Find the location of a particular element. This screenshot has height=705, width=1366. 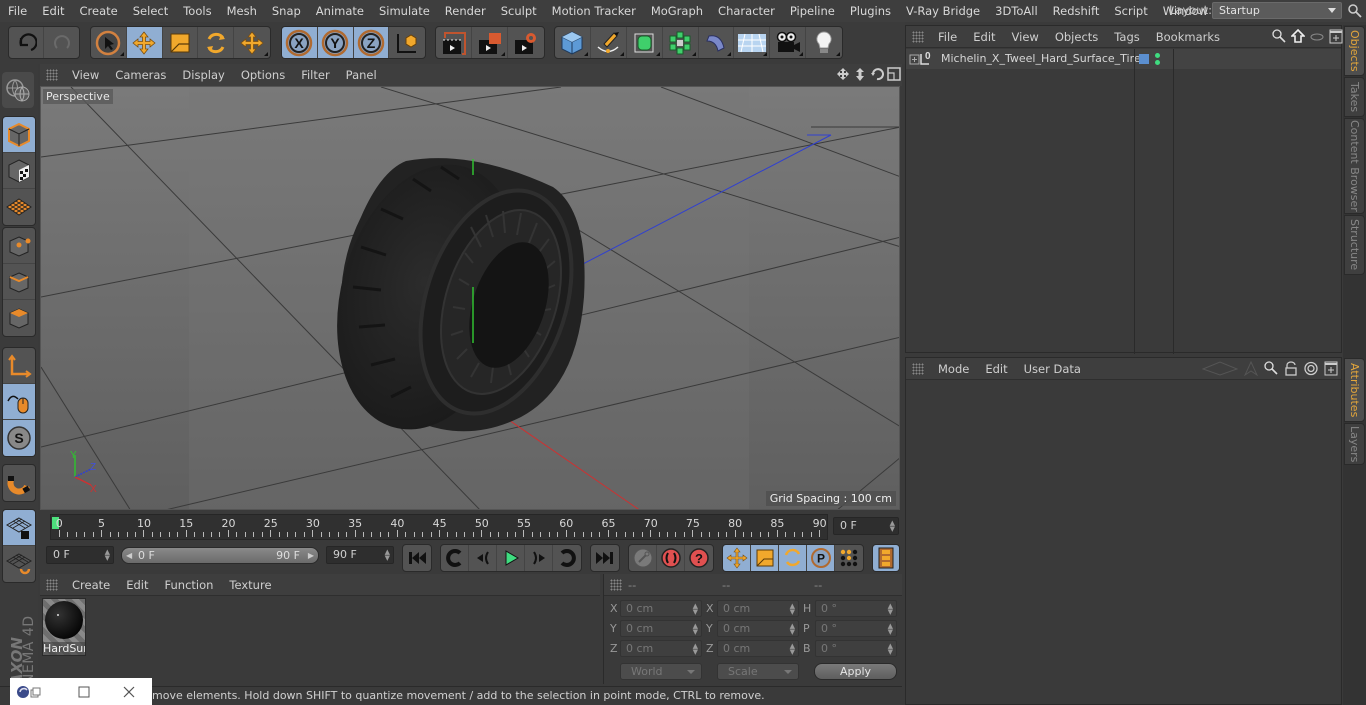

size-y-field: 0 cm ▲ ▼ is located at coordinates (758, 628).